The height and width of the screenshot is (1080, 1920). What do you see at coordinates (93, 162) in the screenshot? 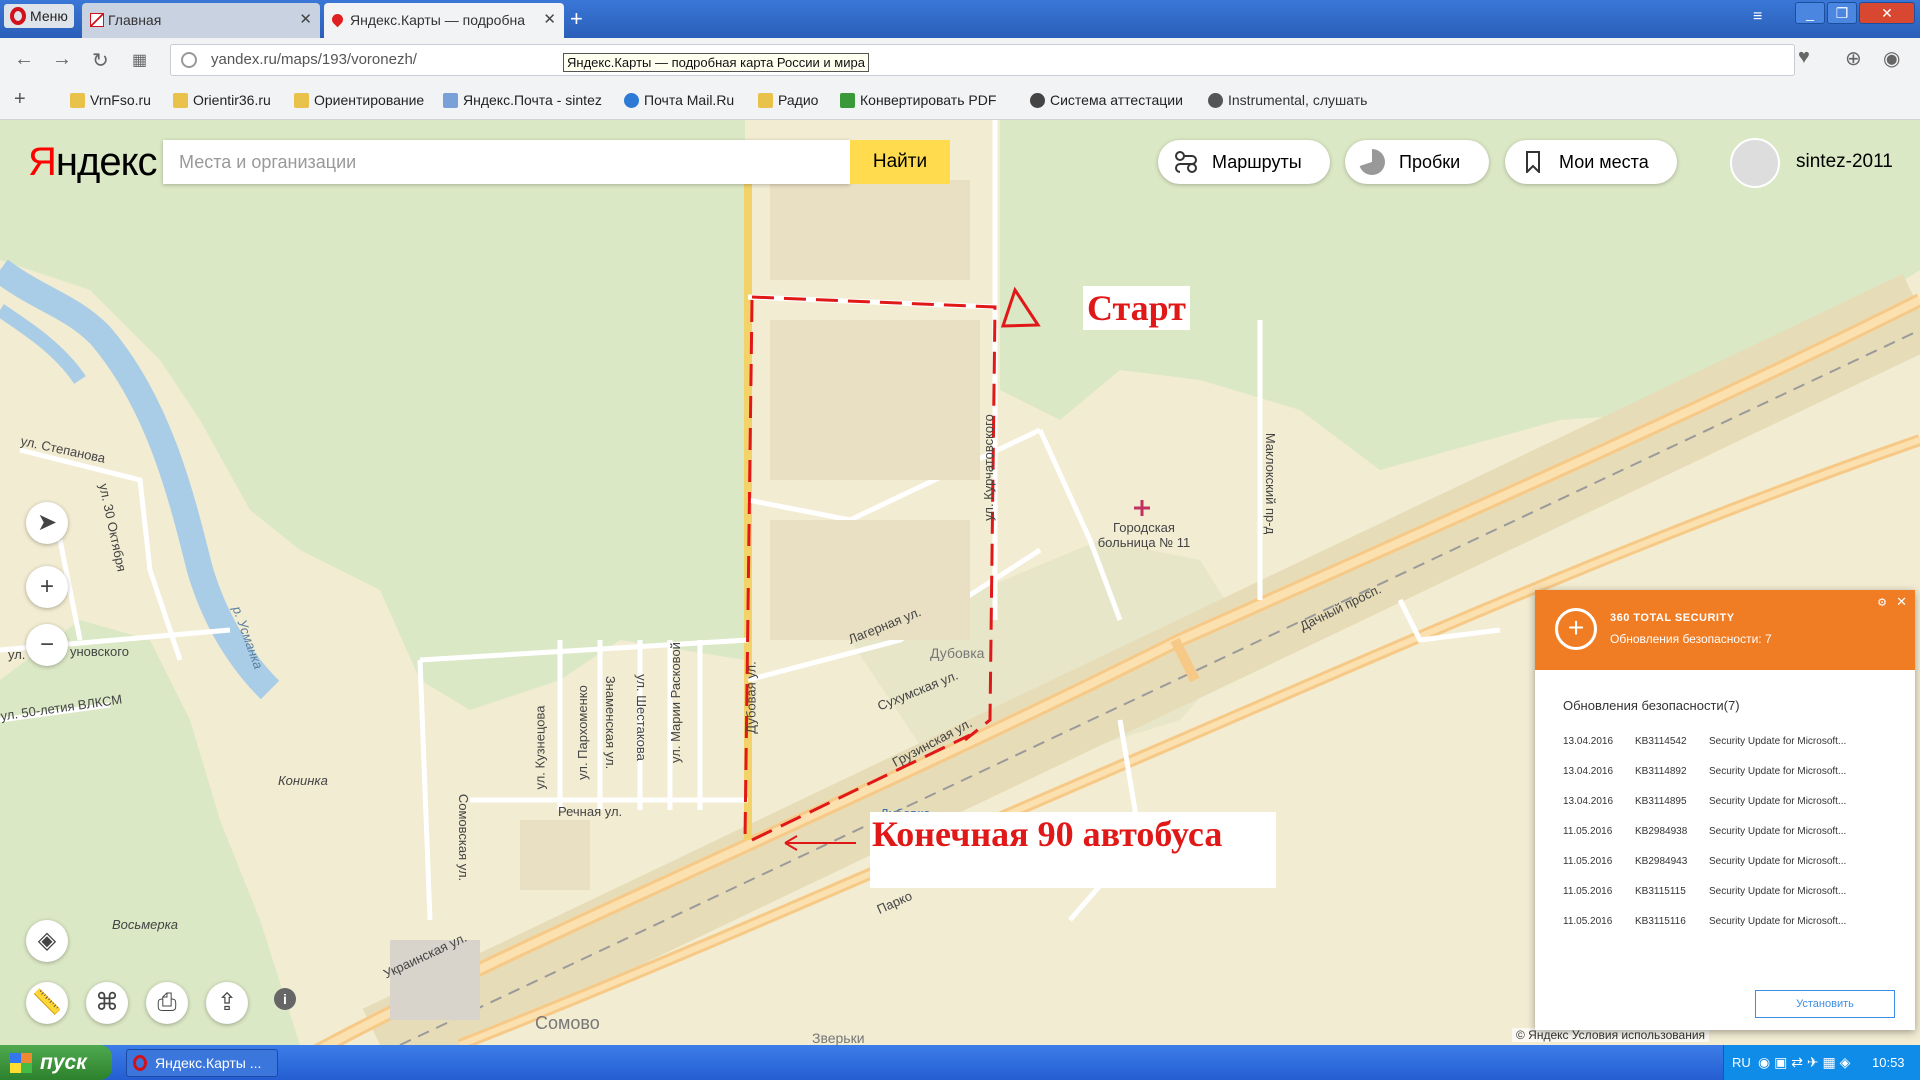
I see `yandex-logo: Яндекс` at bounding box center [93, 162].